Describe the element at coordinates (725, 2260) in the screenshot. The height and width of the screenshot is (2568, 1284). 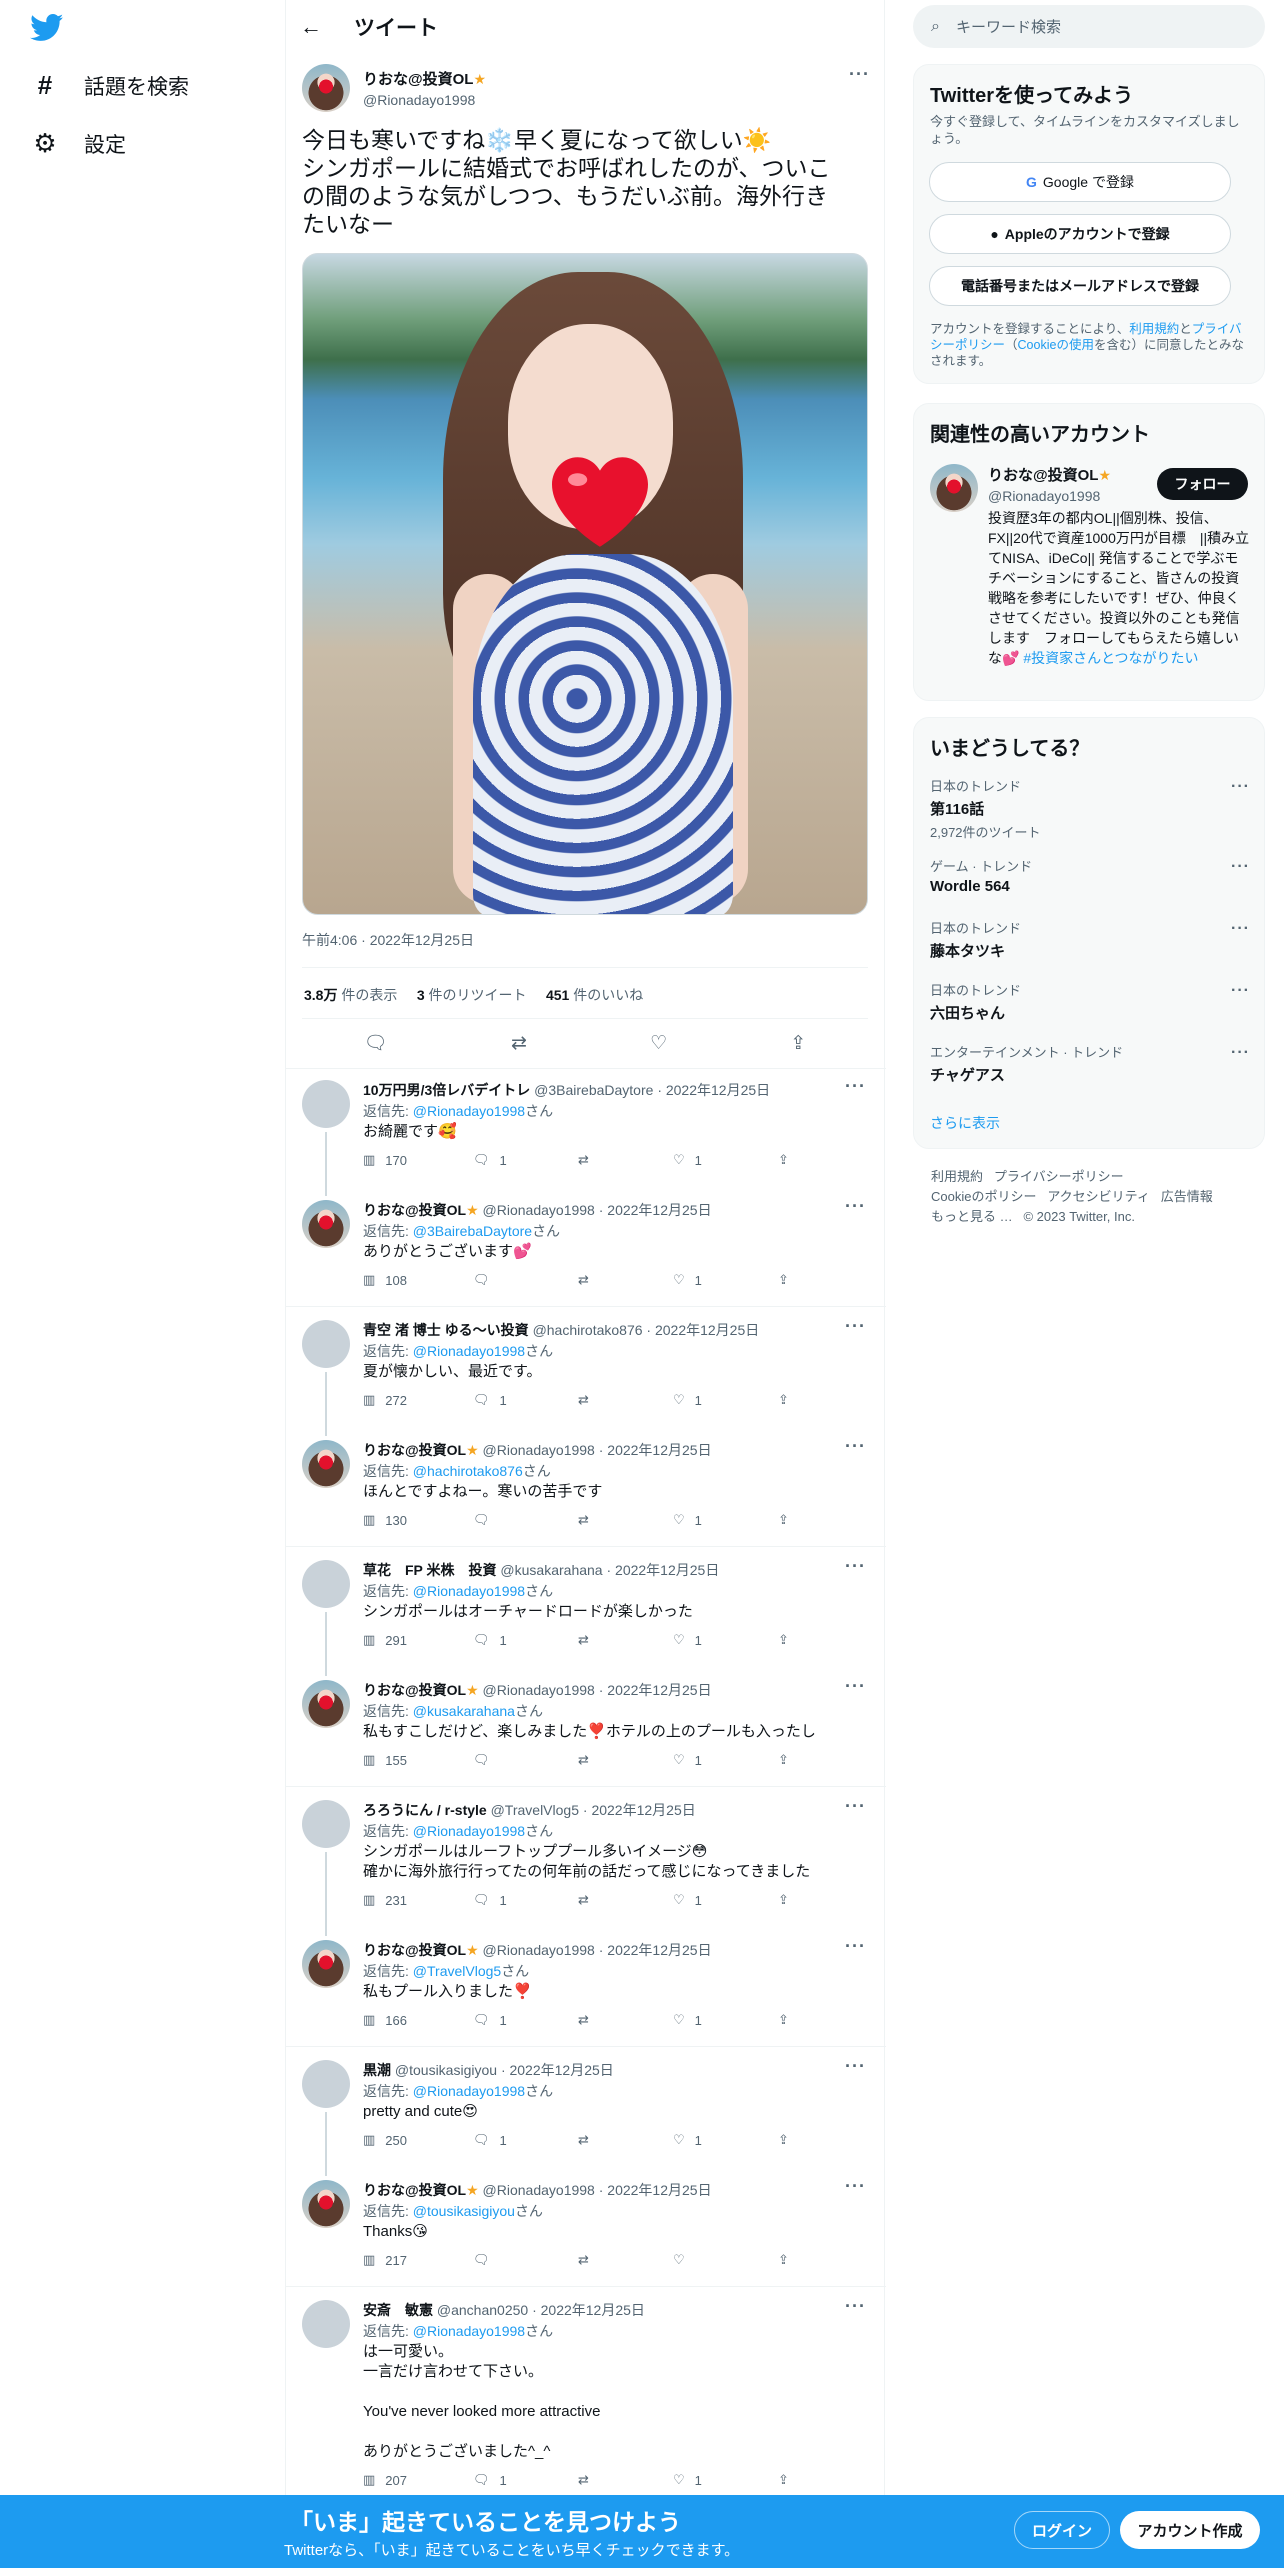
I see `like-action: ♡` at that location.